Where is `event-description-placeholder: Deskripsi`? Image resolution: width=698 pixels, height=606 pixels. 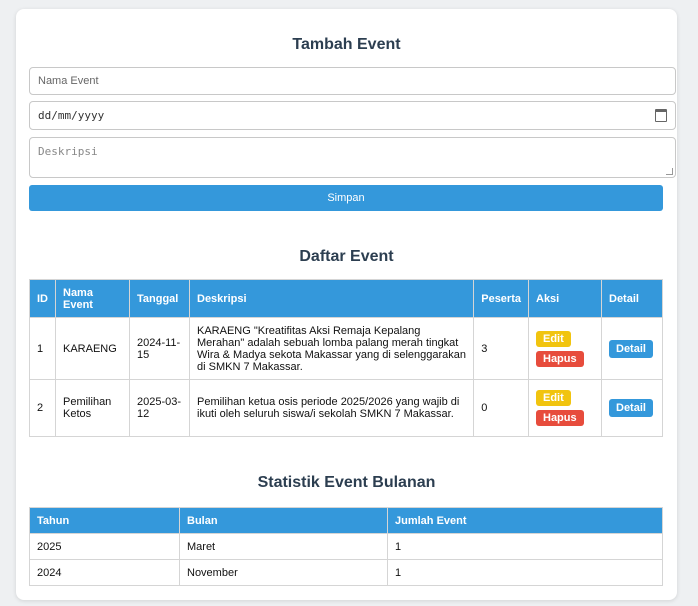
event-description-placeholder: Deskripsi is located at coordinates (68, 151).